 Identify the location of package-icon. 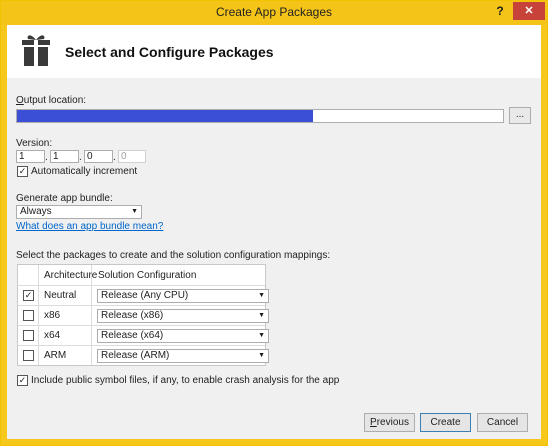
(36, 50).